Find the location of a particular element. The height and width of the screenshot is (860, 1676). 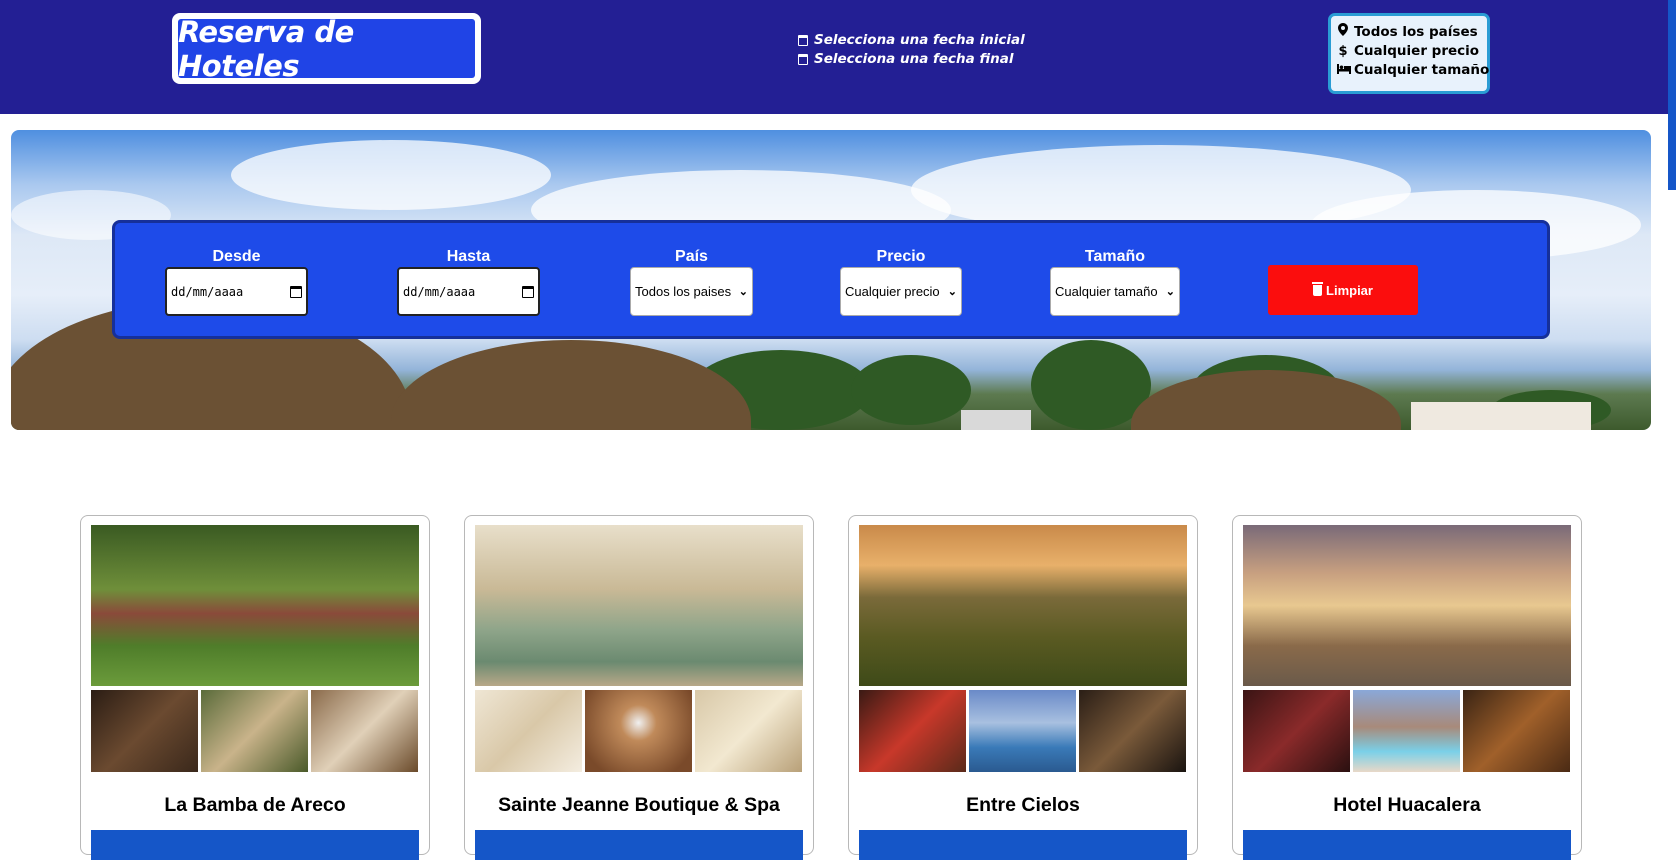

date-to-input: dd/mm/aaaa is located at coordinates (468, 291).